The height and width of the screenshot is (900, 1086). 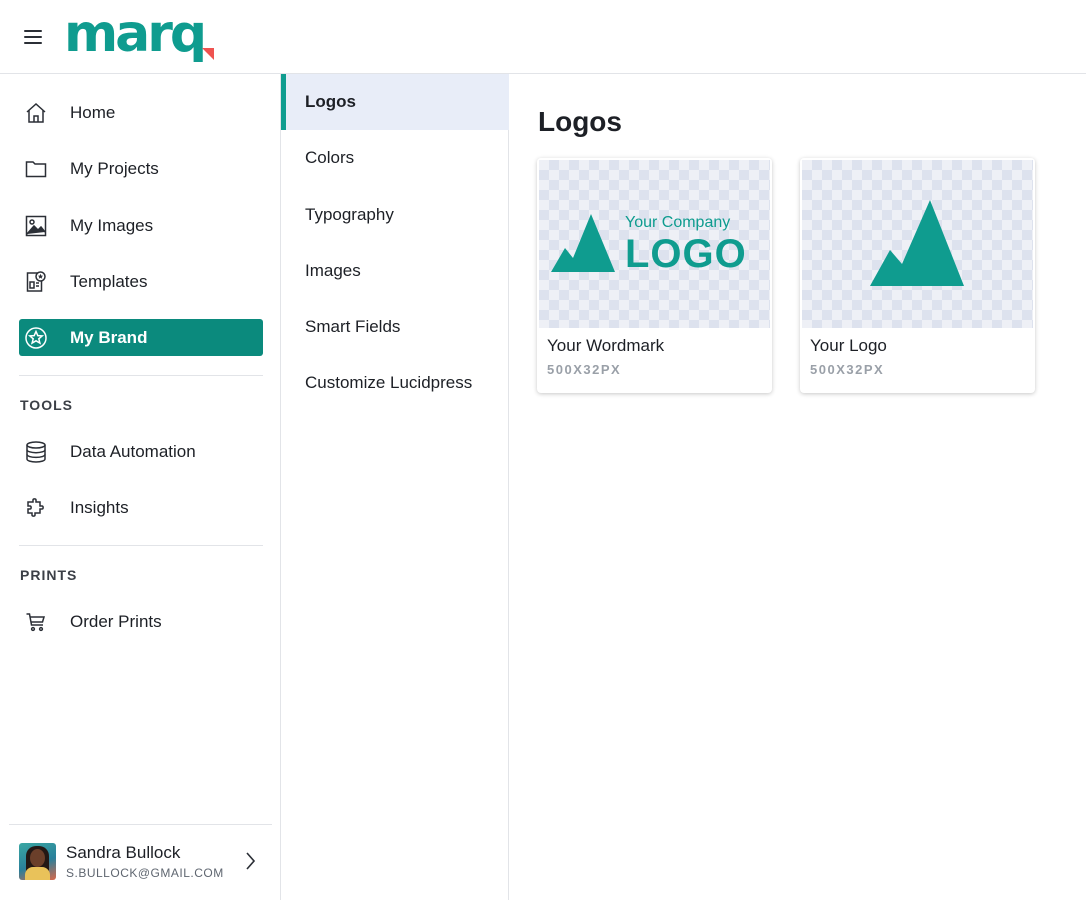 I want to click on sidebar-item-label: Home, so click(x=93, y=112).